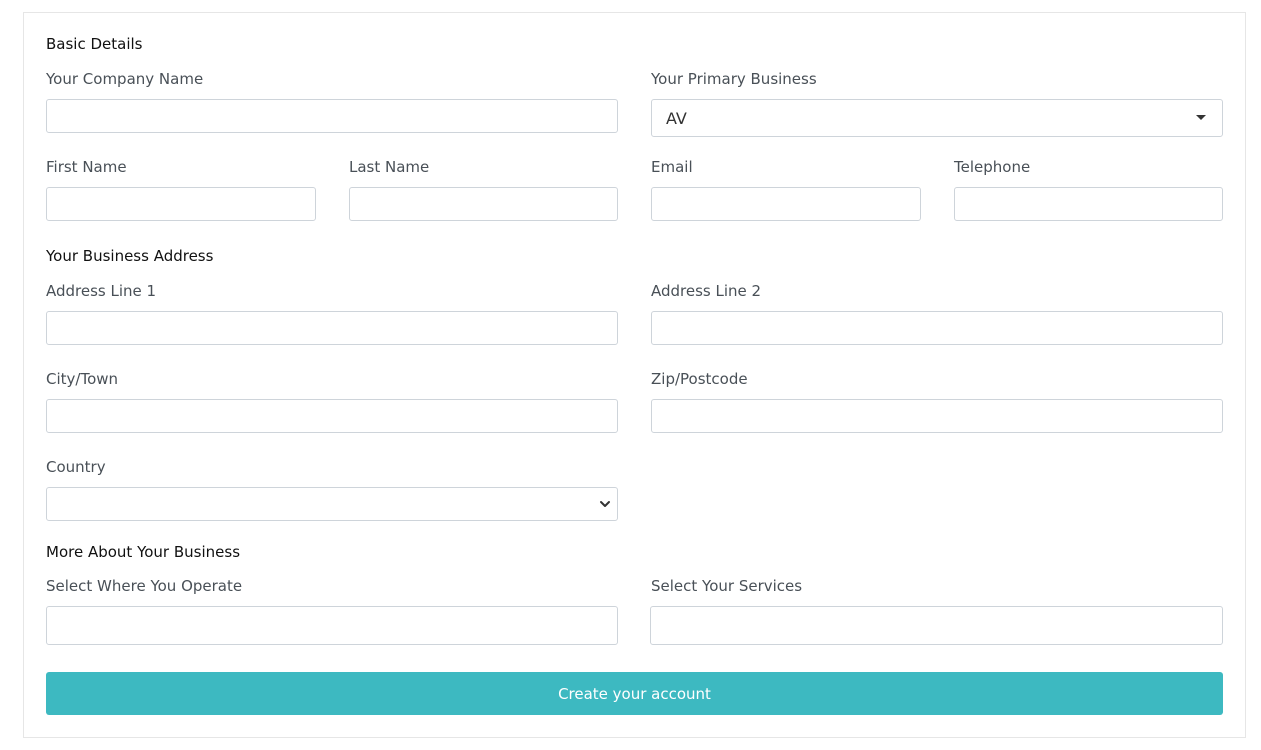 The width and height of the screenshot is (1261, 750). I want to click on zip-input, so click(937, 416).